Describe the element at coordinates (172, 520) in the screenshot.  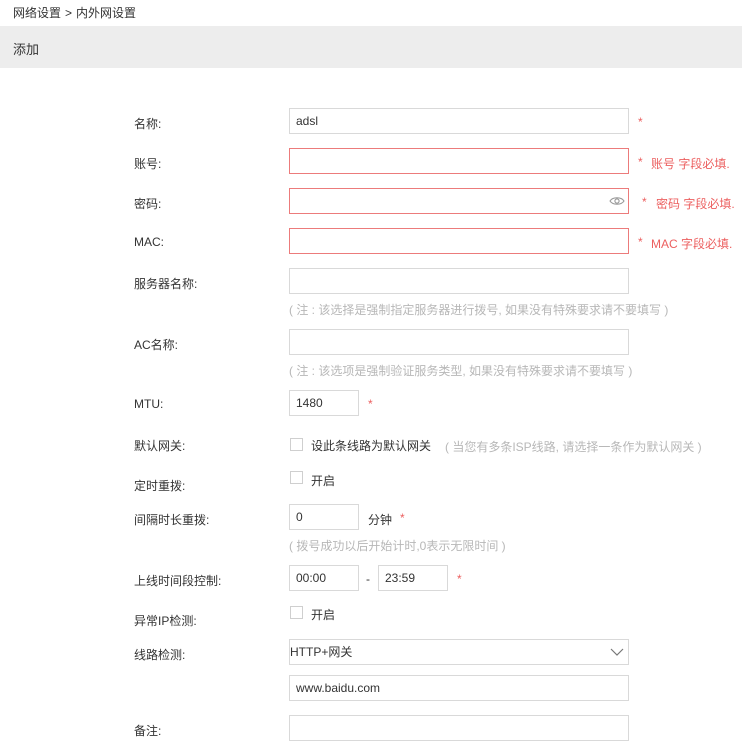
I see `interval-redial-label: 间隔时长重拨:` at that location.